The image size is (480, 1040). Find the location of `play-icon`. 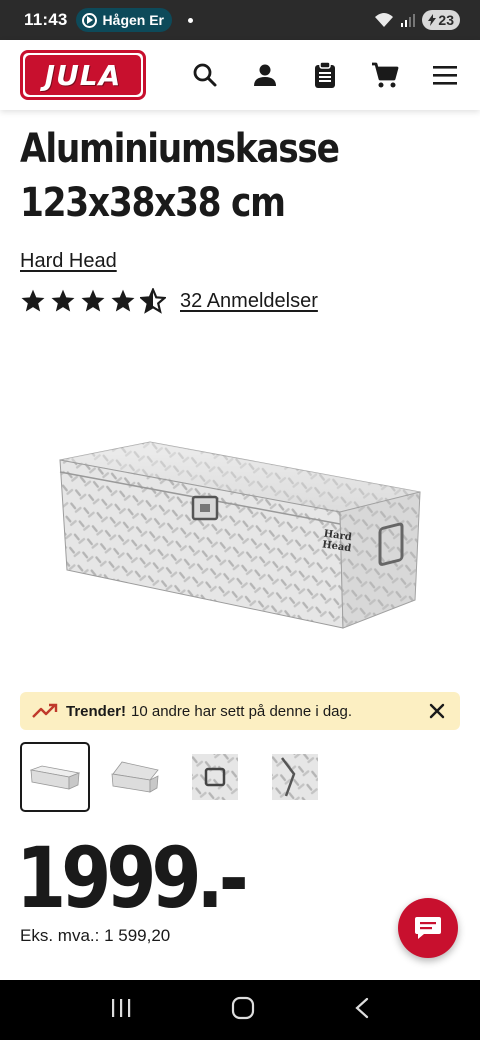

play-icon is located at coordinates (89, 20).